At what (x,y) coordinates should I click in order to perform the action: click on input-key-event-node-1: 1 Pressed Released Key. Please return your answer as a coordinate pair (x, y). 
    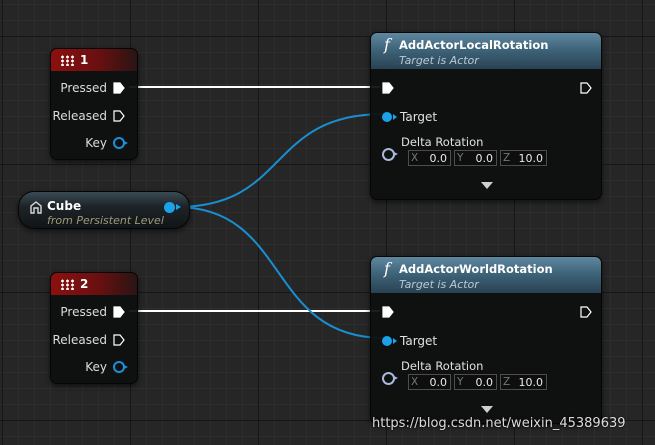
    Looking at the image, I should click on (94, 104).